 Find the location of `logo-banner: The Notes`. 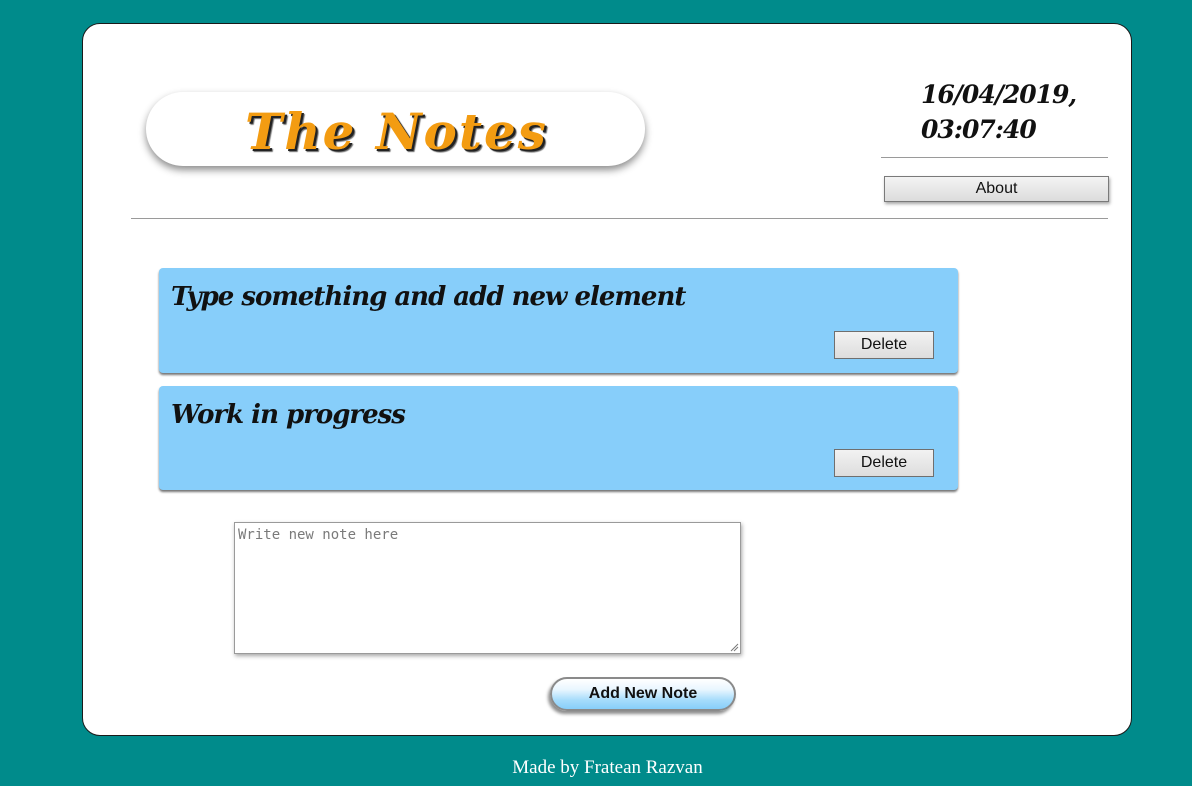

logo-banner: The Notes is located at coordinates (395, 129).